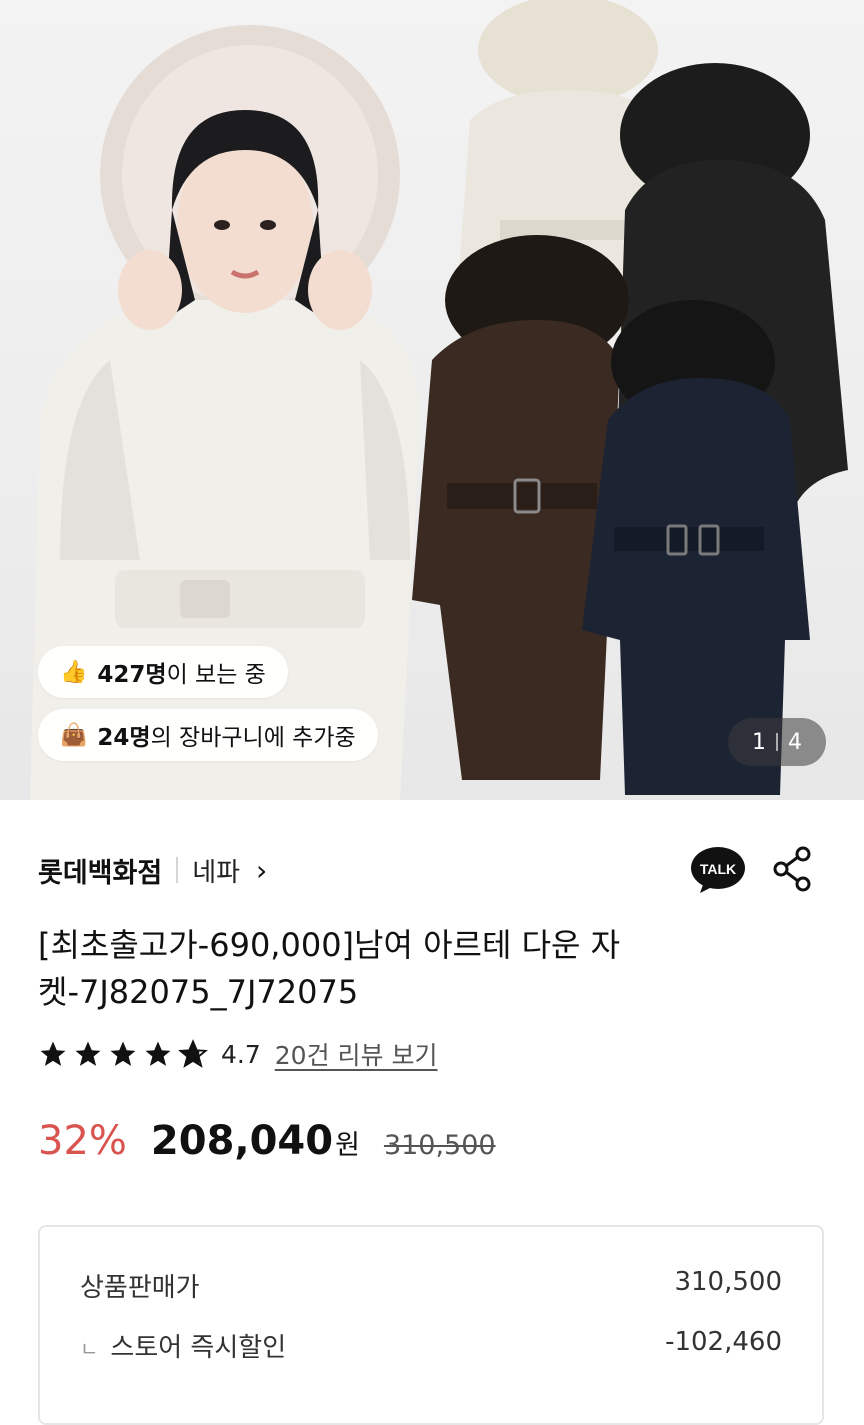 Image resolution: width=864 pixels, height=1425 pixels. I want to click on rating-row: 4.7 20건 리뷰 보기, so click(237, 1054).